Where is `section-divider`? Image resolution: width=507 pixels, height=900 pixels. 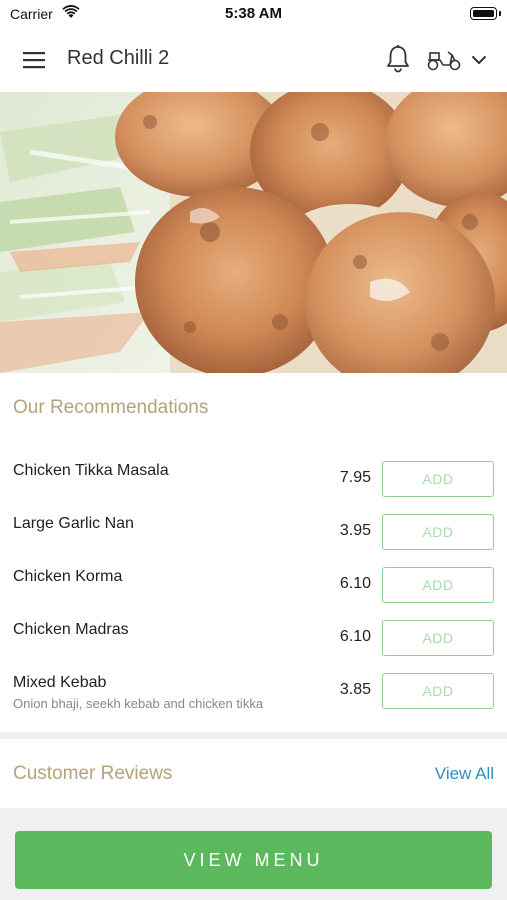
section-divider is located at coordinates (253, 735).